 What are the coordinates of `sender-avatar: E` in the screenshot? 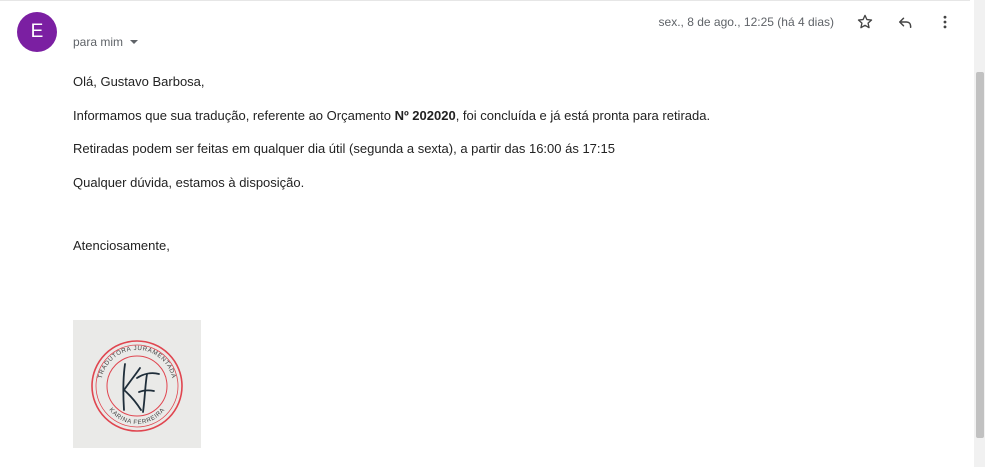 It's located at (37, 32).